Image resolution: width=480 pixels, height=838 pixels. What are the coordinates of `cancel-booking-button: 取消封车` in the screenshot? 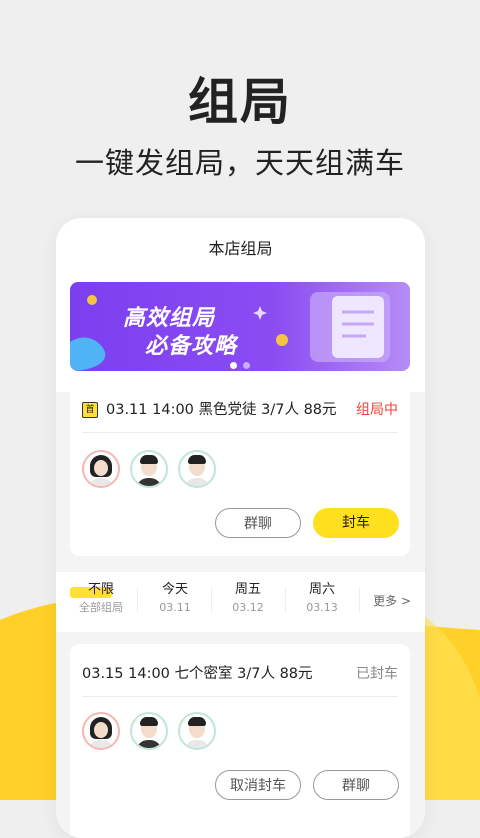 It's located at (258, 785).